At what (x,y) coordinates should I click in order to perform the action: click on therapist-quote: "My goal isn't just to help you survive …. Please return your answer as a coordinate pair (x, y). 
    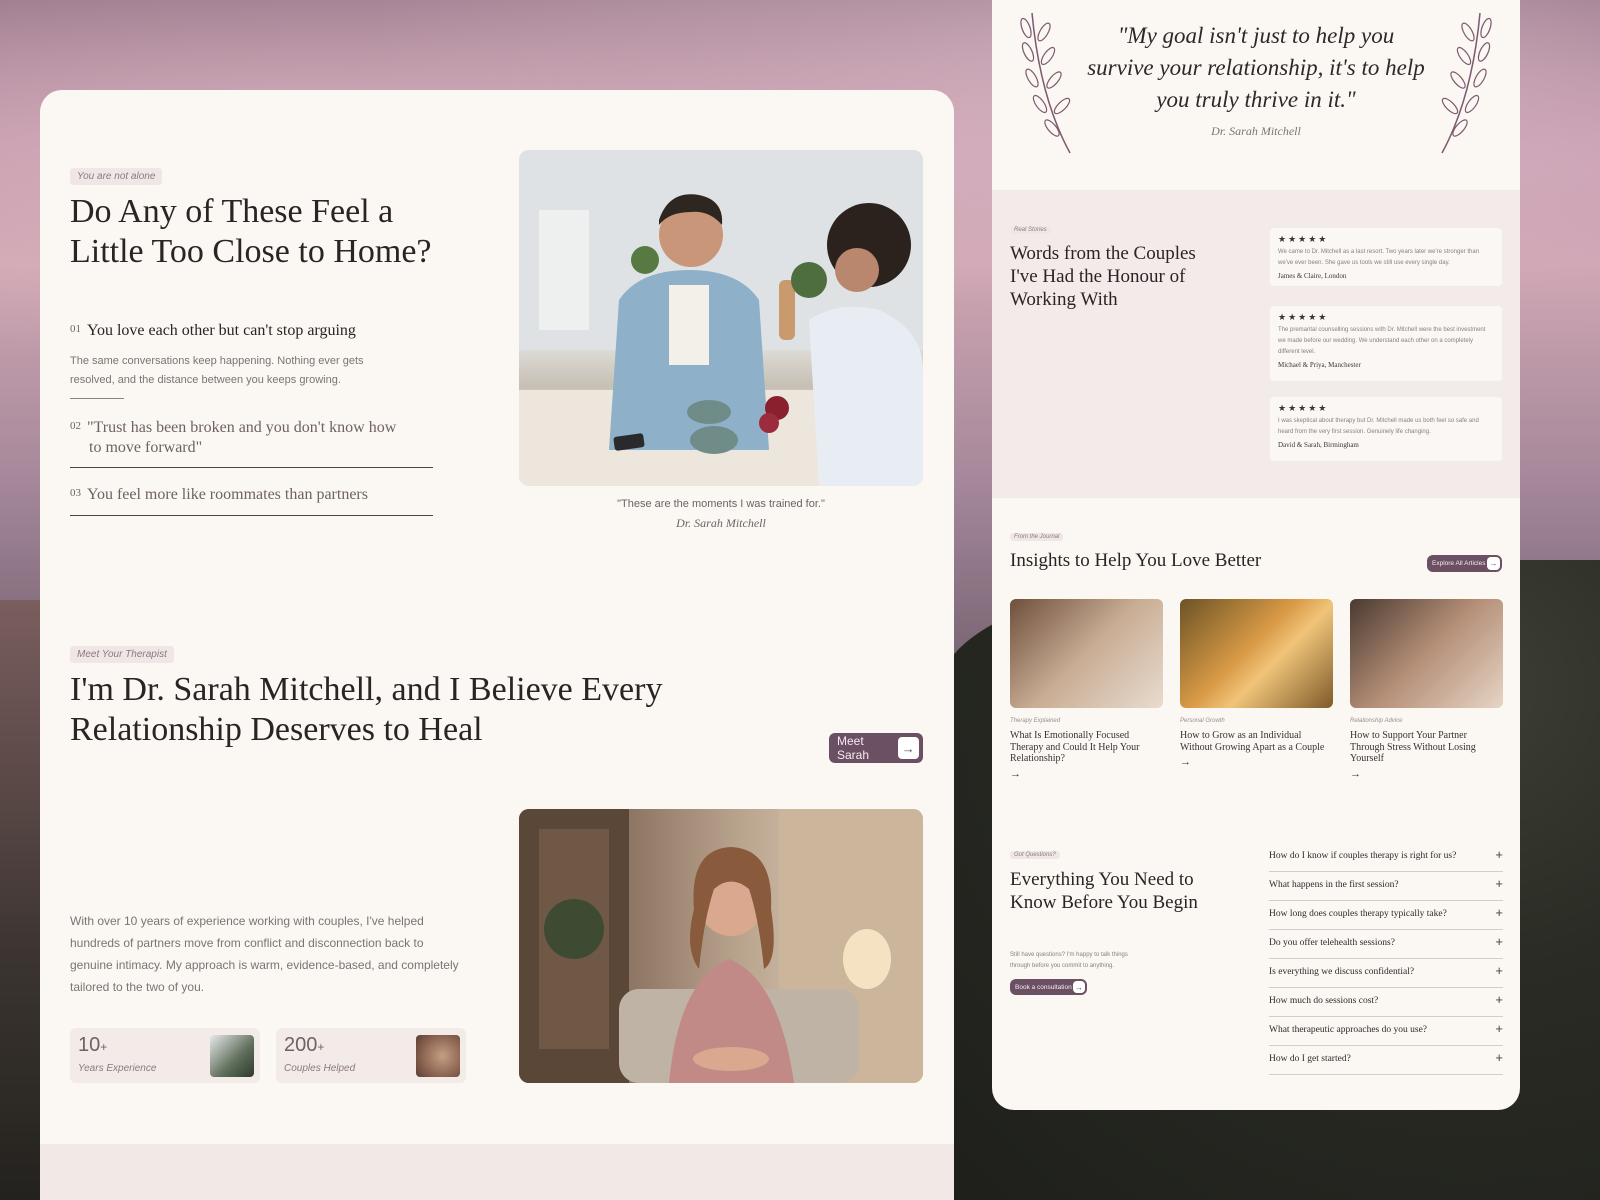
    Looking at the image, I should click on (1256, 67).